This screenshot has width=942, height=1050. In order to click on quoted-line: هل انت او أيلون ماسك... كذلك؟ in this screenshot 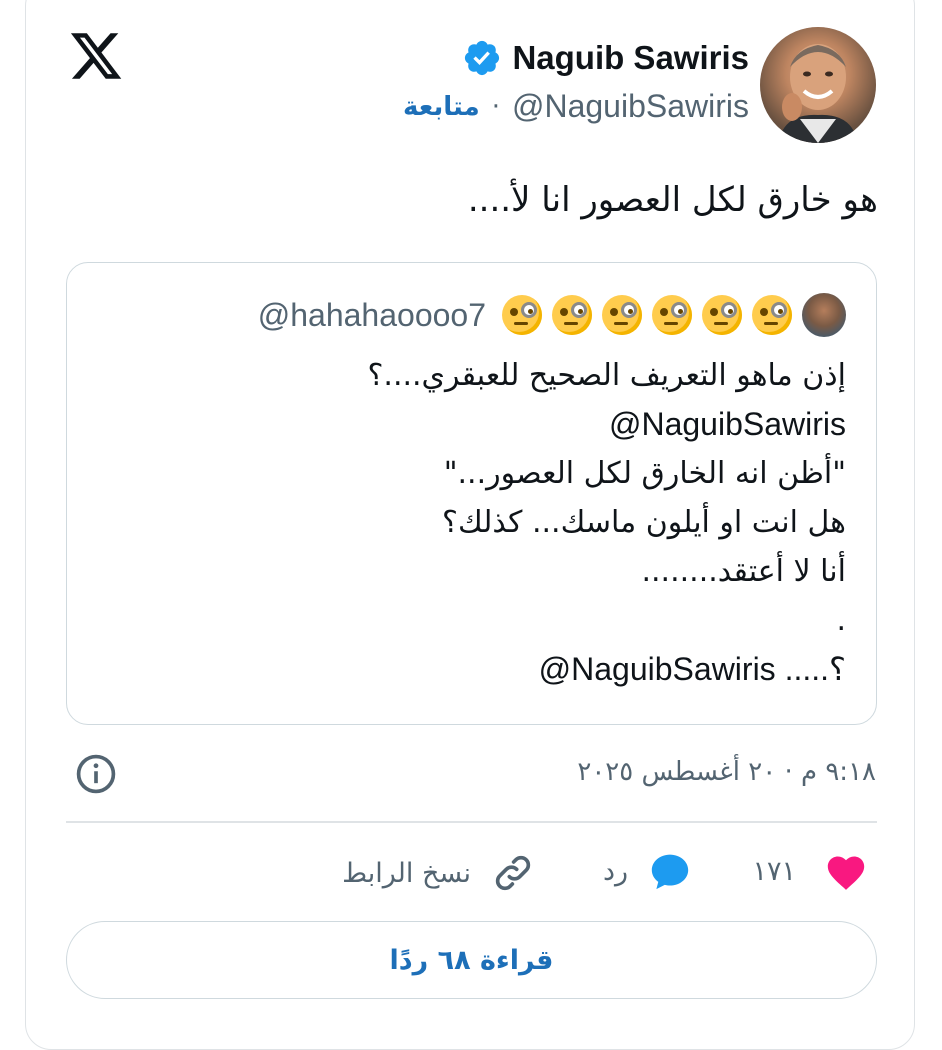, I will do `click(644, 522)`.